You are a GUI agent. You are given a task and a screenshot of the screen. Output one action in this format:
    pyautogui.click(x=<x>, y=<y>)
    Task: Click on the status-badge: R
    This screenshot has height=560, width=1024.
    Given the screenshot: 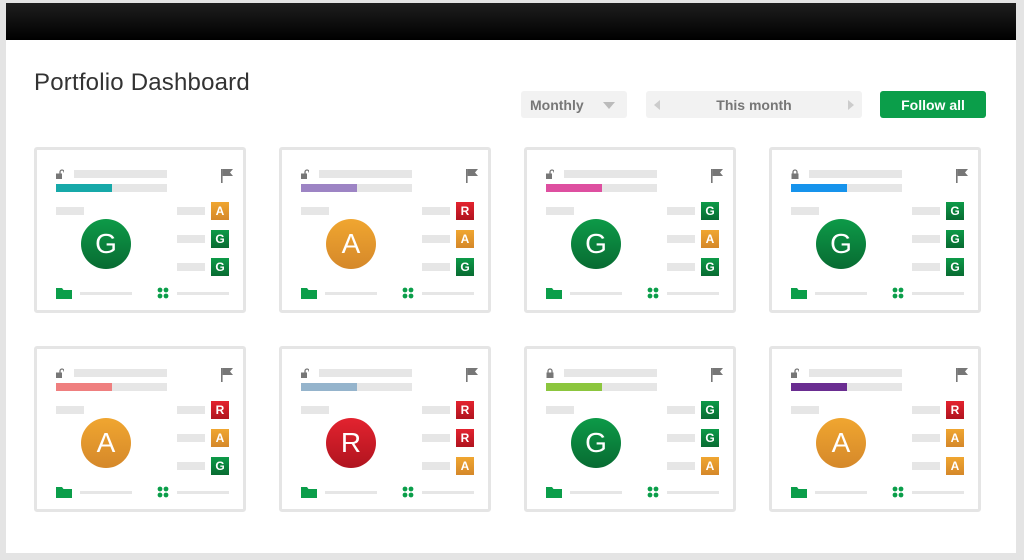 What is the action you would take?
    pyautogui.click(x=955, y=410)
    